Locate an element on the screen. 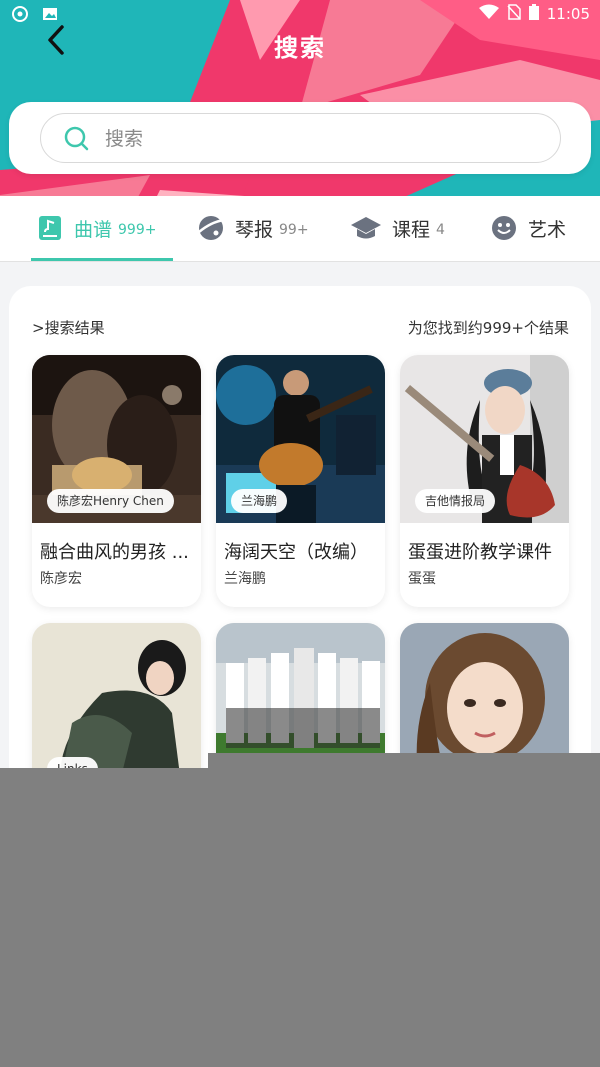 The image size is (600, 1067). tab-scores: 曲谱 999+ is located at coordinates (96, 228).